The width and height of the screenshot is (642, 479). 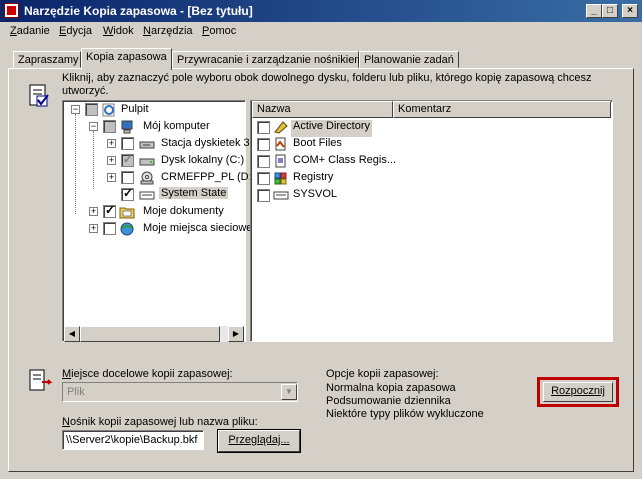 I want to click on boot-files-icon, so click(x=281, y=144).